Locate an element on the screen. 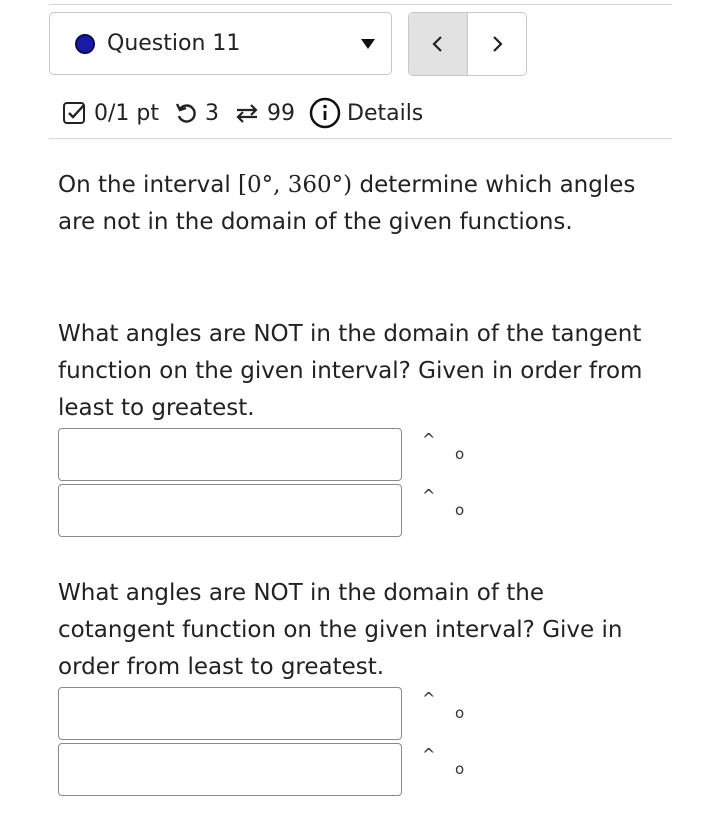  tangent-answer-2-degree: o is located at coordinates (460, 510).